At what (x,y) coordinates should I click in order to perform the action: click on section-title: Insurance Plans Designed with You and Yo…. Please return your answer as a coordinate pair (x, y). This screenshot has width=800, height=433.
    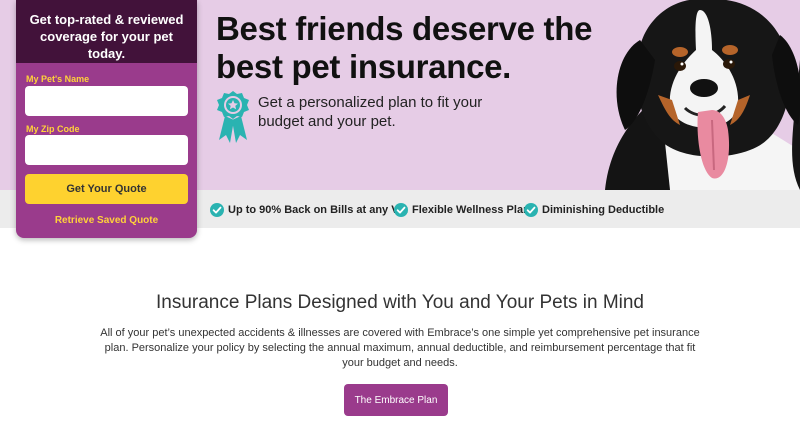
    Looking at the image, I should click on (400, 302).